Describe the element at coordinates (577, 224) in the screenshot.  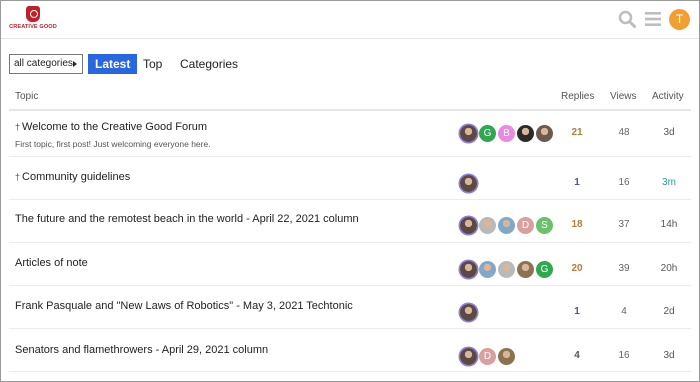
I see `replies-count: 18` at that location.